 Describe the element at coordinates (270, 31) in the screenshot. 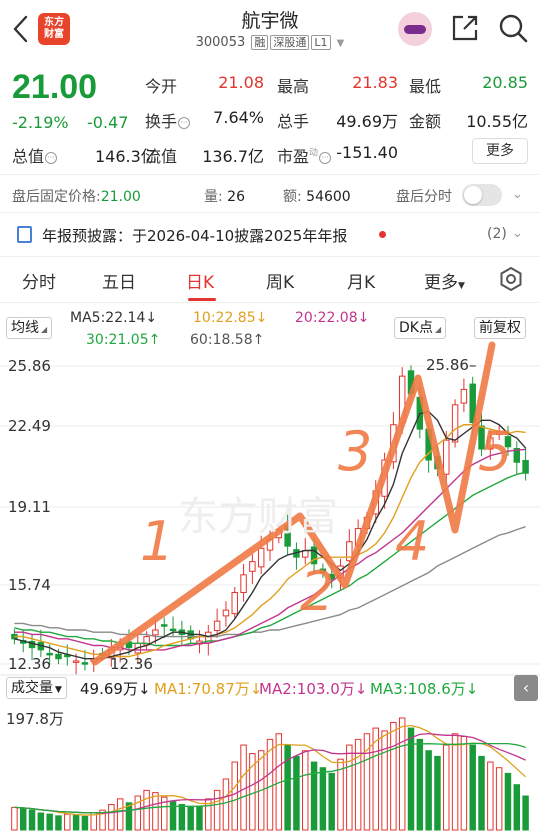

I see `header-bar: 东方 财富 航宇微 300053 融深股通 L1 ▼` at that location.